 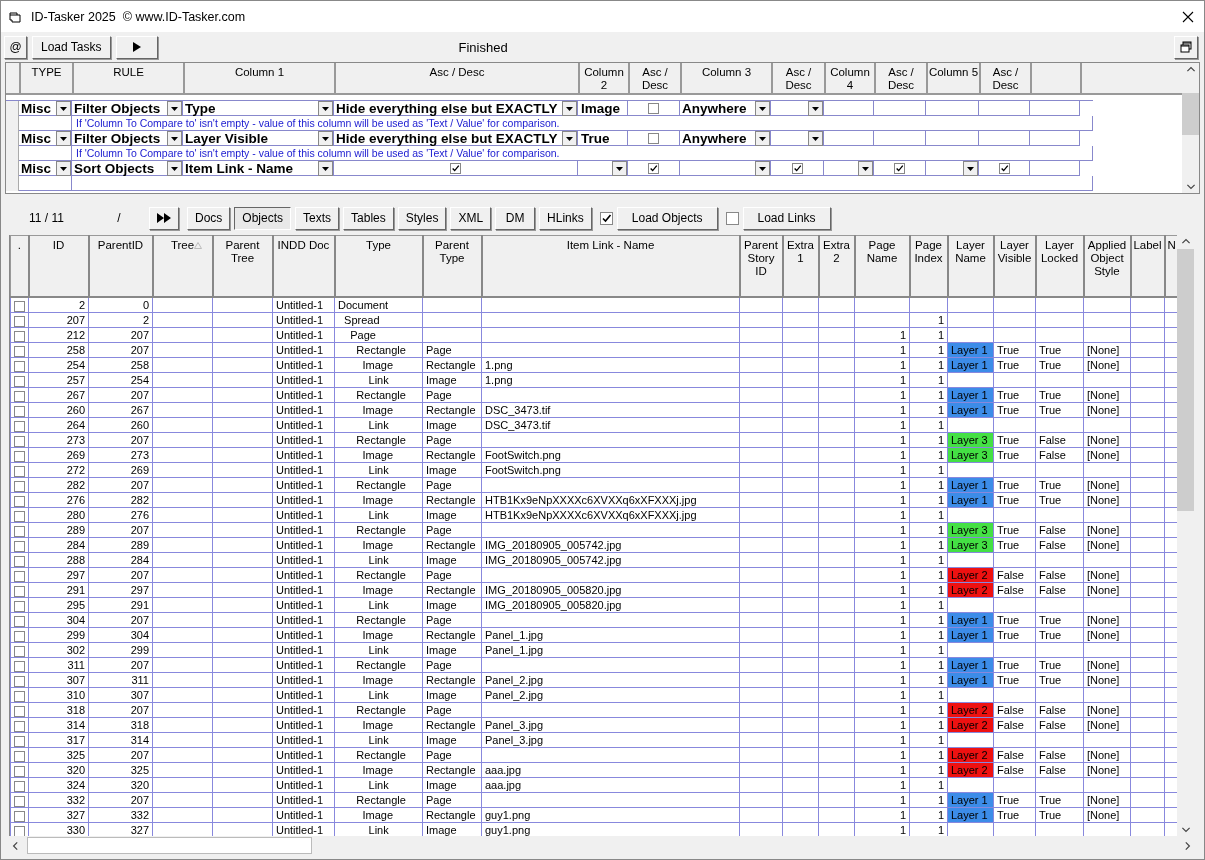 I want to click on tab: DM, so click(x=515, y=218).